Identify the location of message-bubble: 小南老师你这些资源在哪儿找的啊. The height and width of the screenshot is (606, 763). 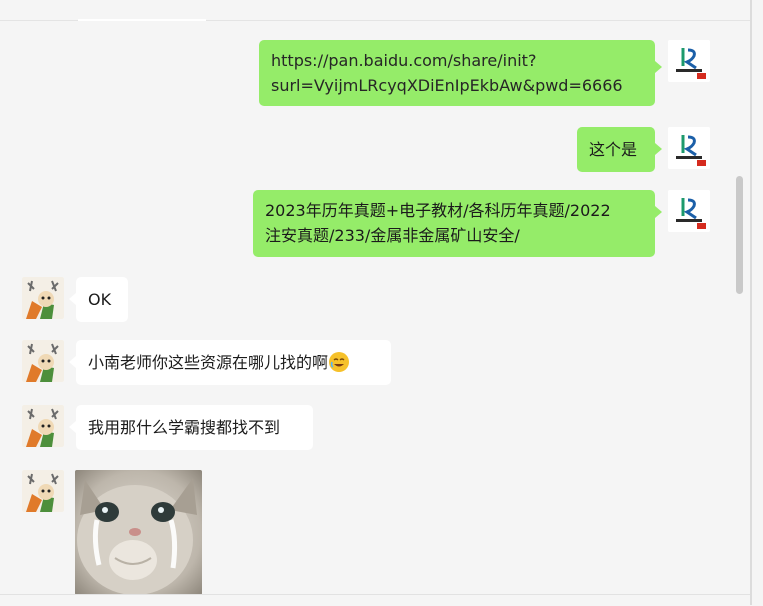
(233, 362).